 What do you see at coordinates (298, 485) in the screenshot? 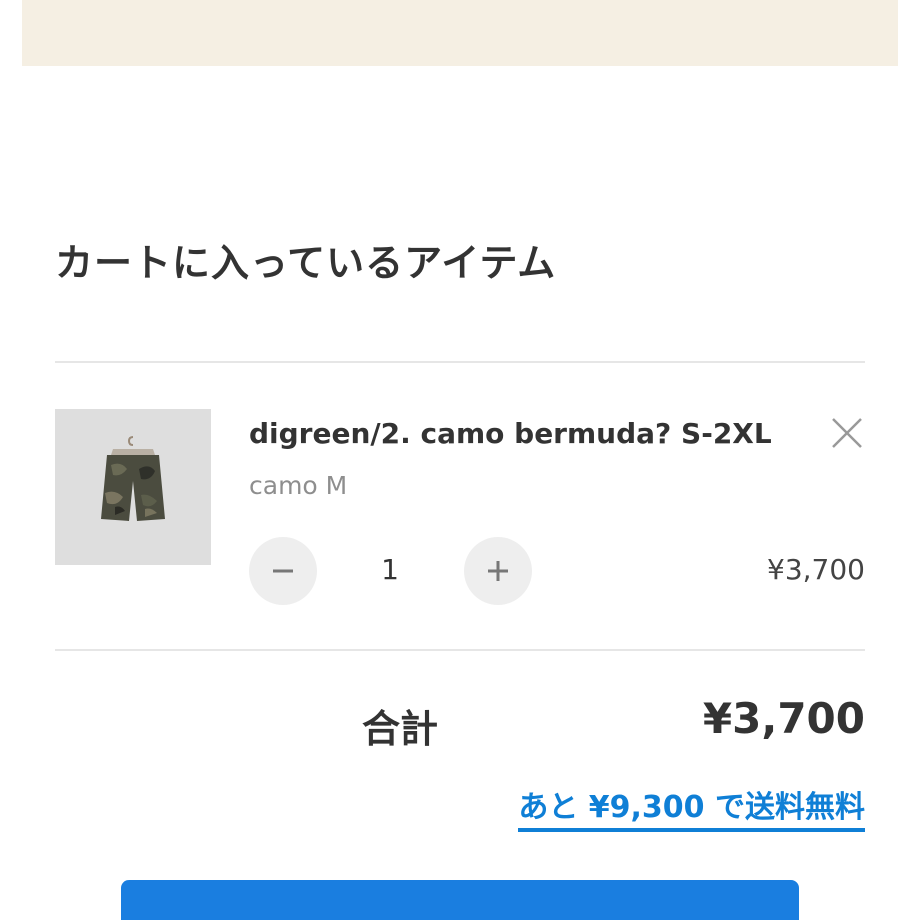
I see `product-variant: camo M` at bounding box center [298, 485].